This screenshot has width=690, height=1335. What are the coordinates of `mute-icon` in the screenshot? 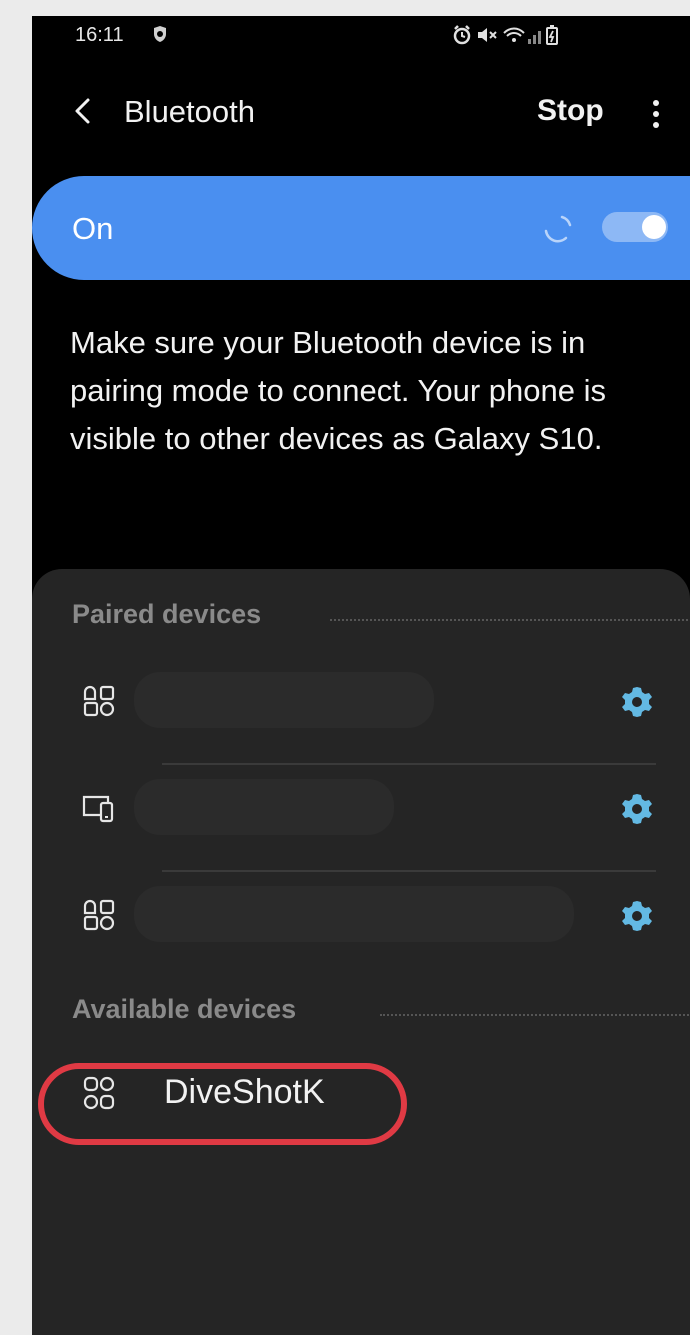 It's located at (487, 35).